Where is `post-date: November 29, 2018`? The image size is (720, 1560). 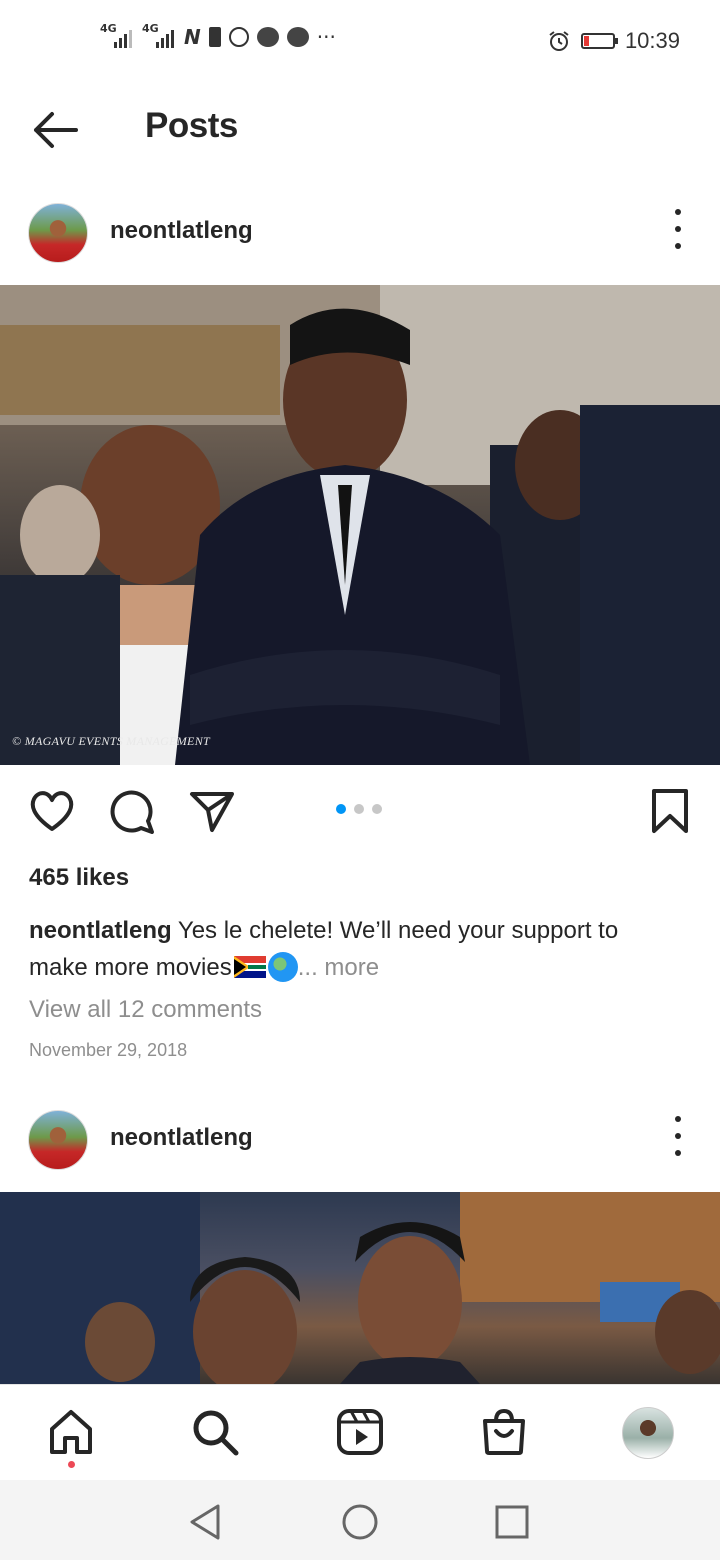
post-date: November 29, 2018 is located at coordinates (108, 1050).